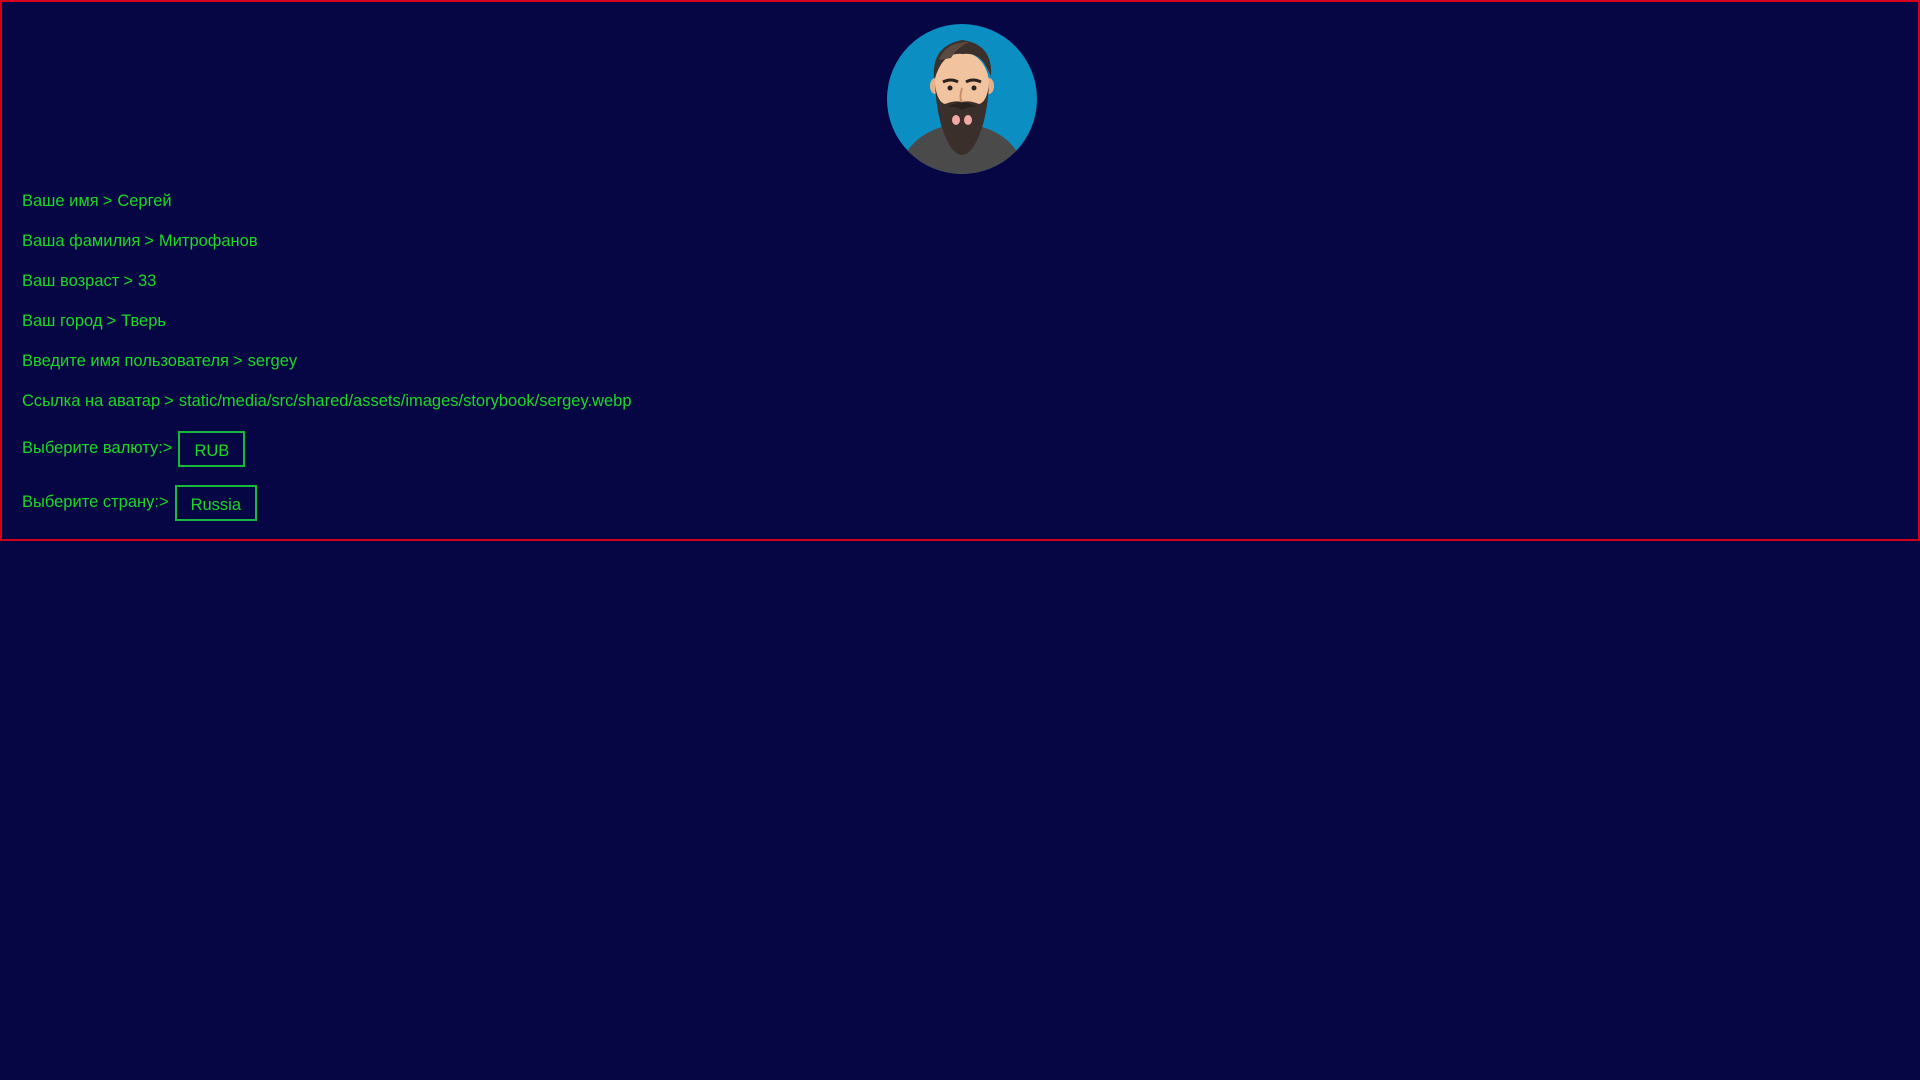 This screenshot has height=1080, width=1920. What do you see at coordinates (143, 321) in the screenshot?
I see `city-value: Тверь` at bounding box center [143, 321].